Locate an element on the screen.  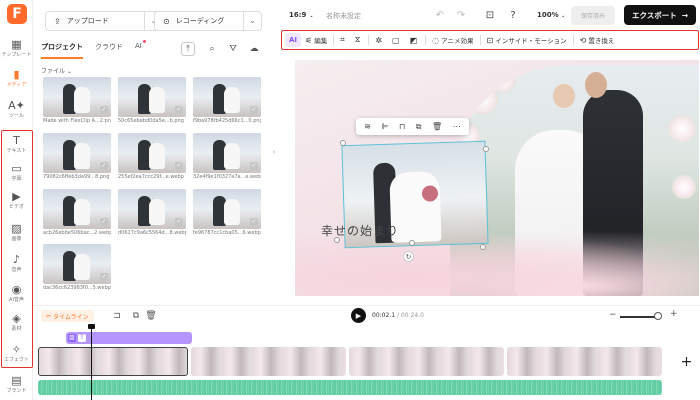
text-track-icon: T is located at coordinates (82, 338).